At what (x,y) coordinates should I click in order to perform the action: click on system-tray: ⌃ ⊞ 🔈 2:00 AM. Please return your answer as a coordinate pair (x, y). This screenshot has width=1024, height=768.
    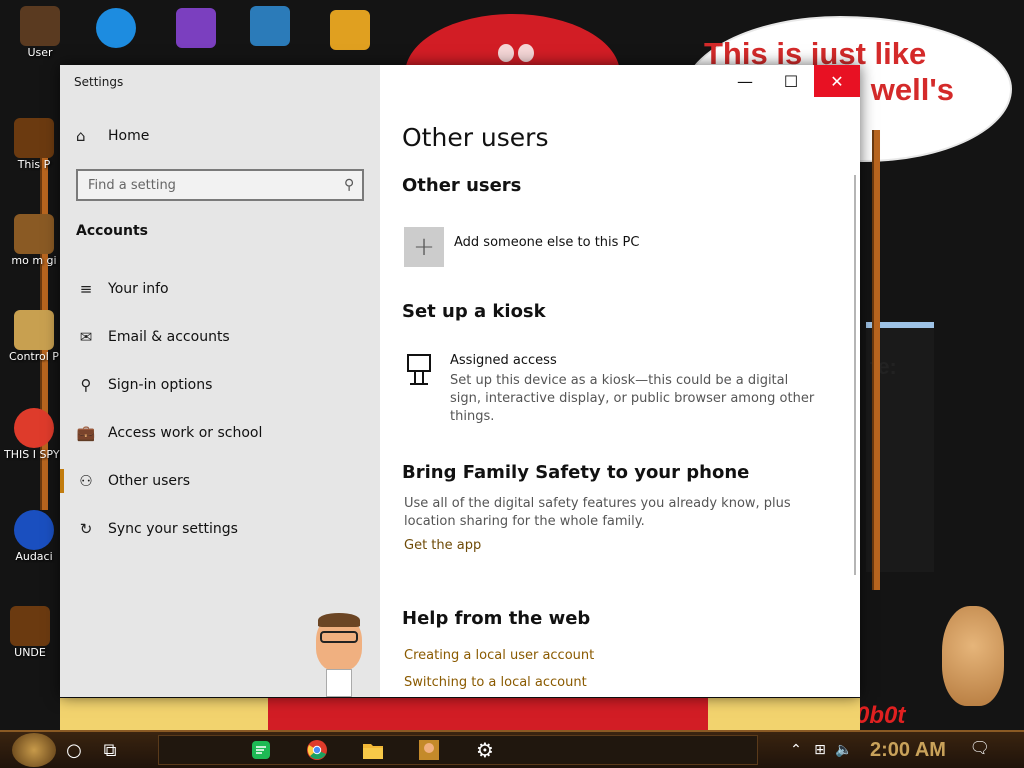
    Looking at the image, I should click on (865, 750).